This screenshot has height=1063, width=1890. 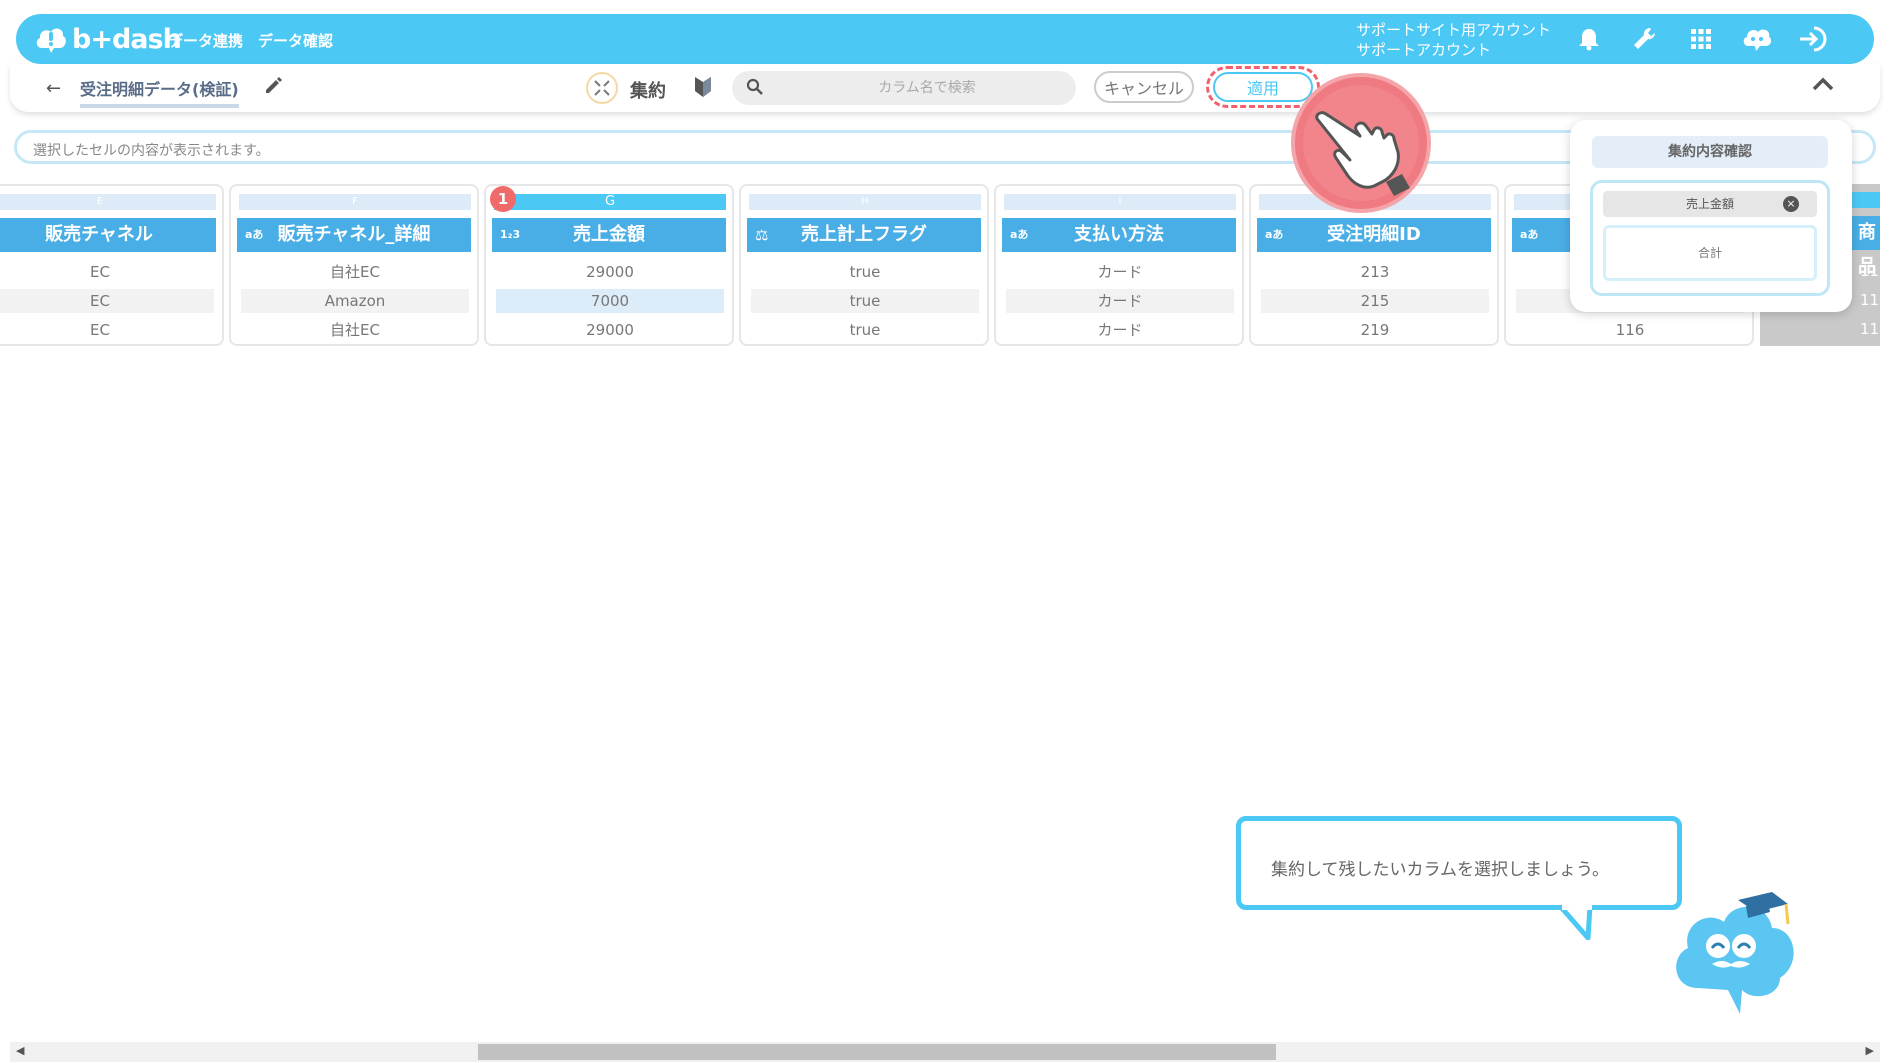 What do you see at coordinates (1453, 40) in the screenshot?
I see `account-info: サポートサイト用アカウント サポートアカウント` at bounding box center [1453, 40].